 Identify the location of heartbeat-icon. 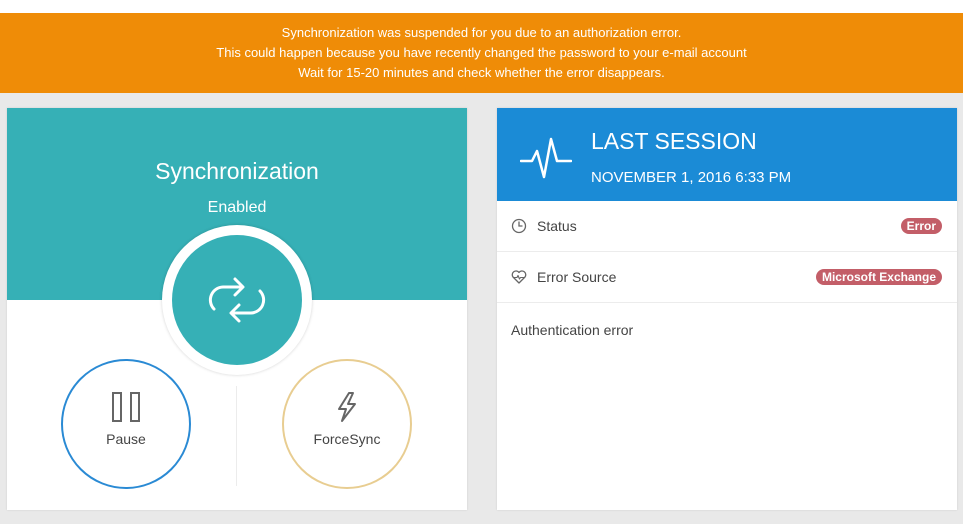
(519, 277).